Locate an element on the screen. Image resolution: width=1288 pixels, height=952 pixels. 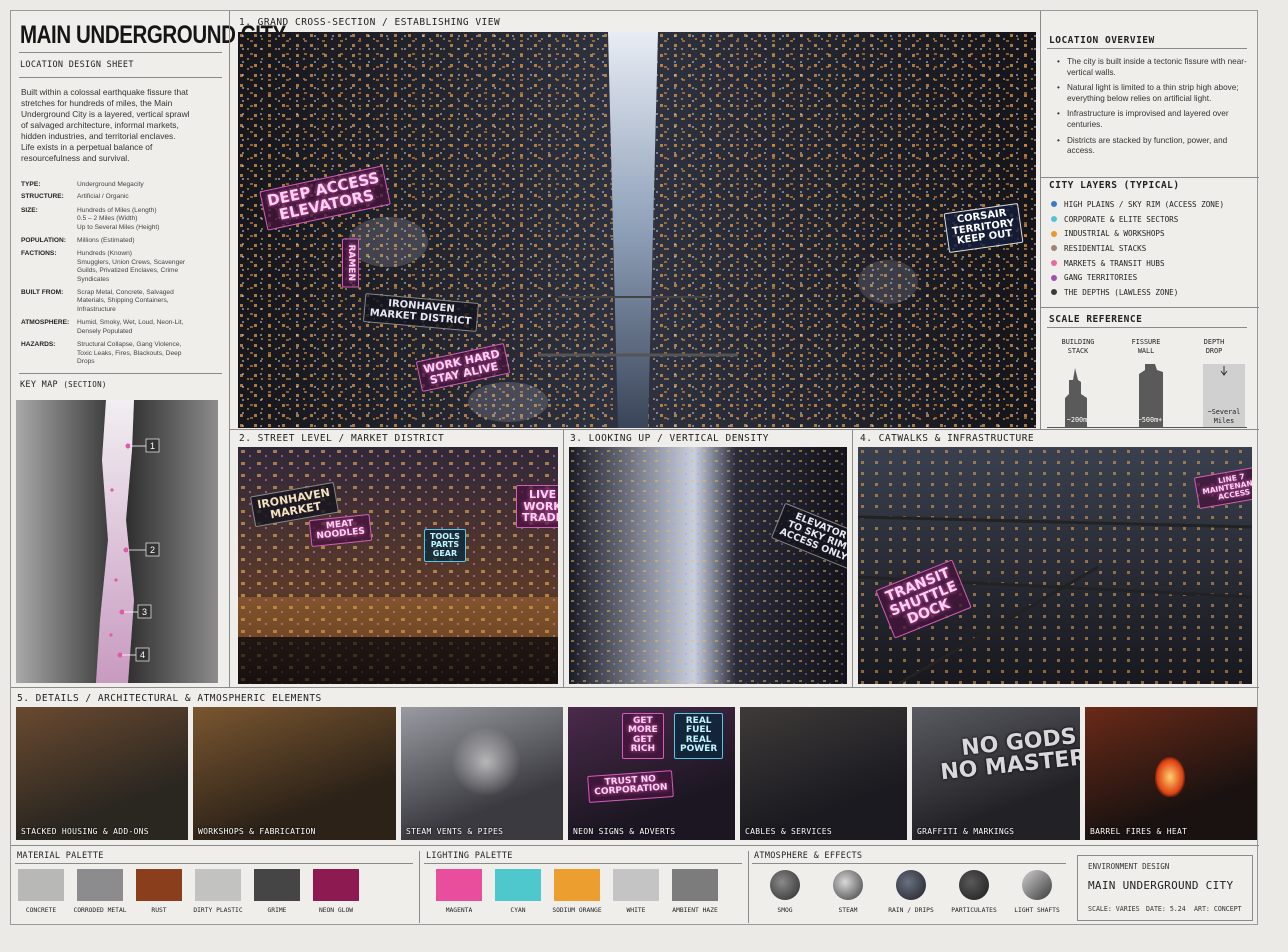
spec-key: BUILT FROM: is located at coordinates (42, 293).